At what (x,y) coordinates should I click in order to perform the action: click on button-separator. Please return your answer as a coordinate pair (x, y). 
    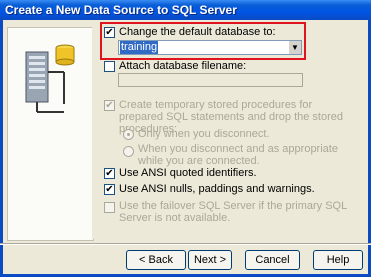
    Looking at the image, I should click on (185, 244).